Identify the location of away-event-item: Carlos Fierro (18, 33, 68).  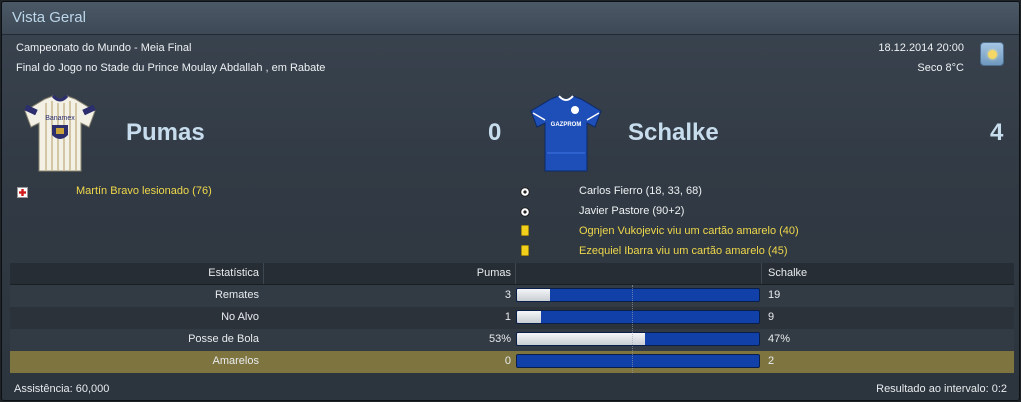
(640, 191).